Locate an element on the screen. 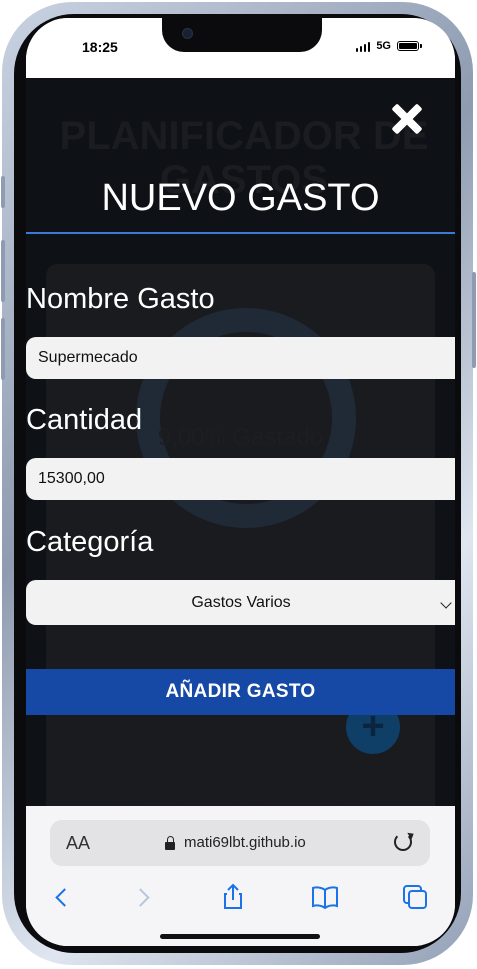  category-selected: Gastos Varios is located at coordinates (241, 602).